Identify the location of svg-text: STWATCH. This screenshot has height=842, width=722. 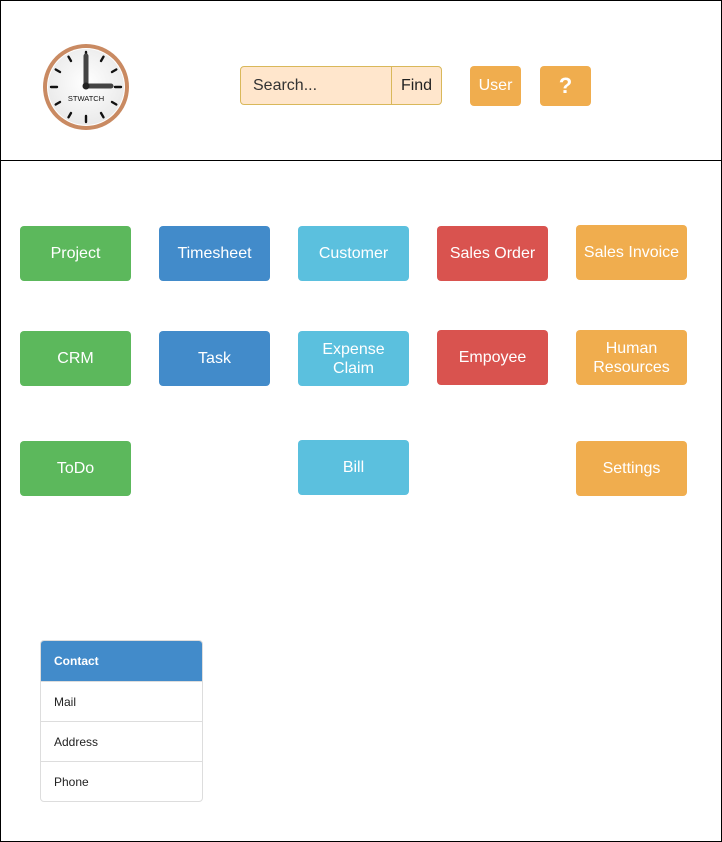
(86, 98).